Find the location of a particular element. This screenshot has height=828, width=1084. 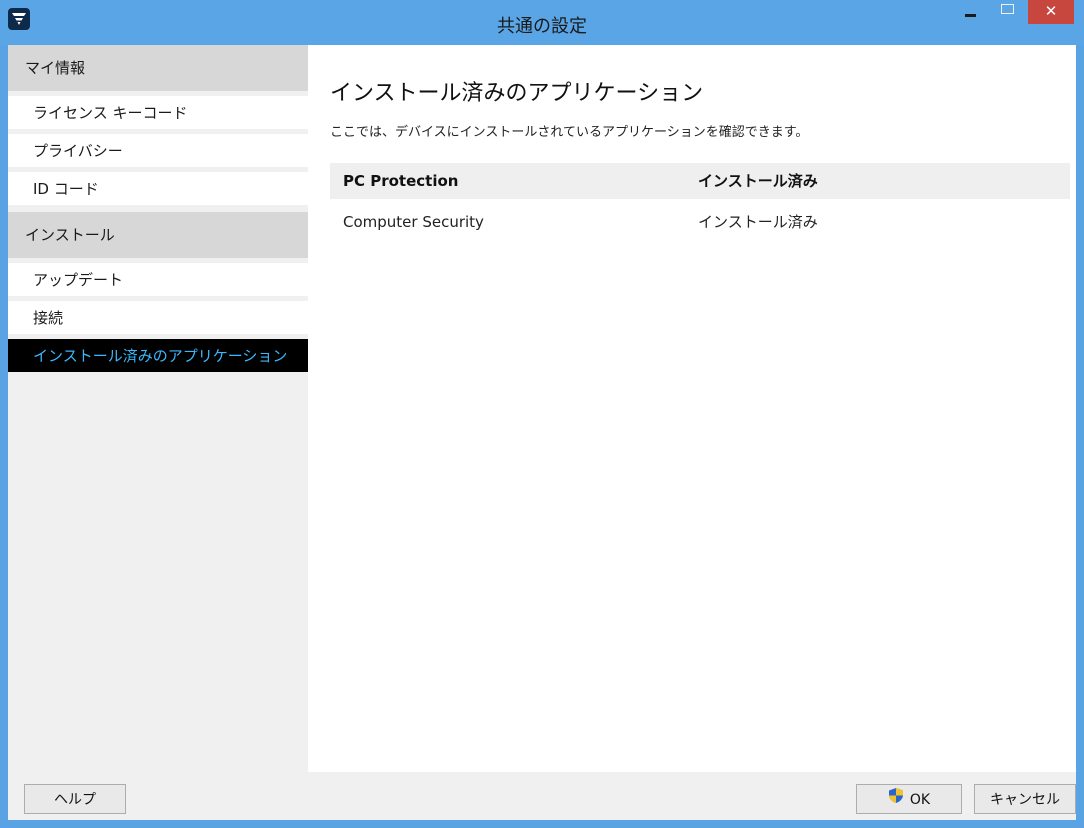

ok-button: OK is located at coordinates (909, 799).